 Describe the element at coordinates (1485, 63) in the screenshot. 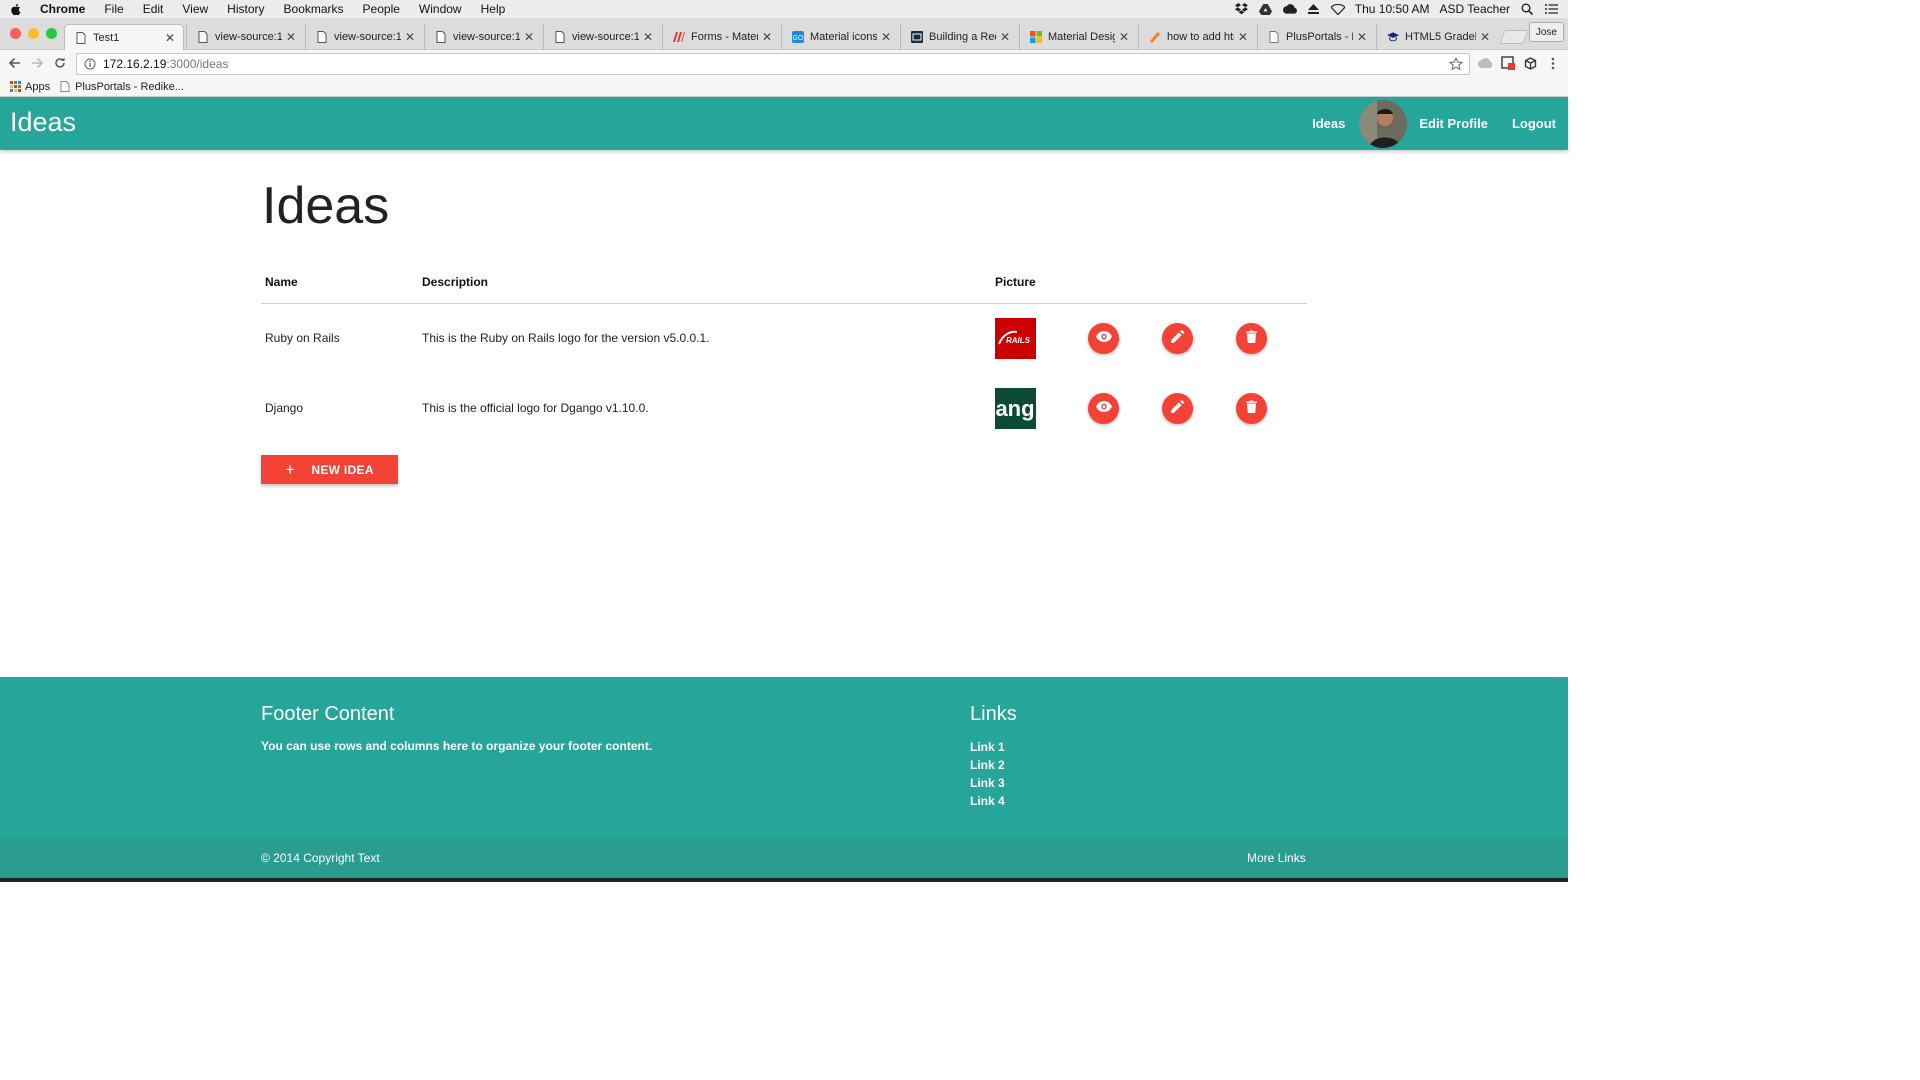

I see `cloud-extension-icon` at that location.